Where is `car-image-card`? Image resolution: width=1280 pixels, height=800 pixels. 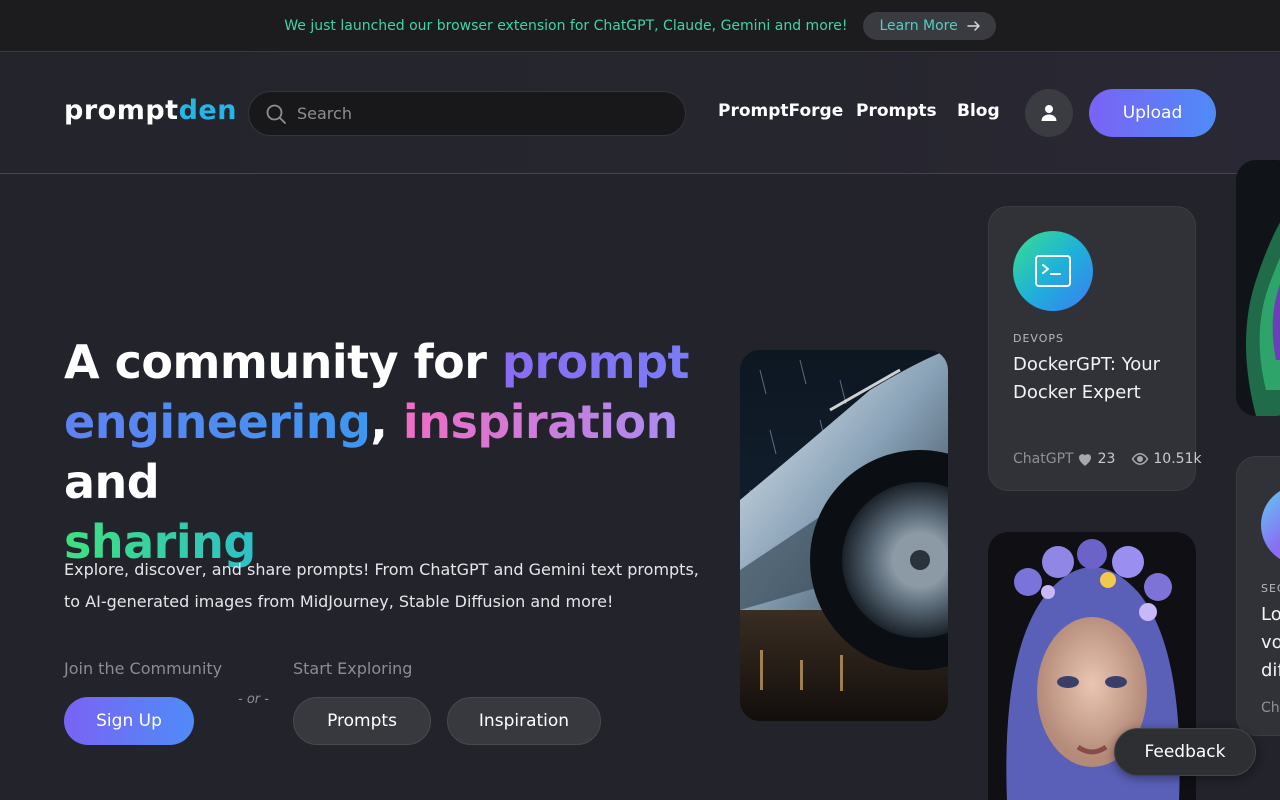 car-image-card is located at coordinates (844, 535).